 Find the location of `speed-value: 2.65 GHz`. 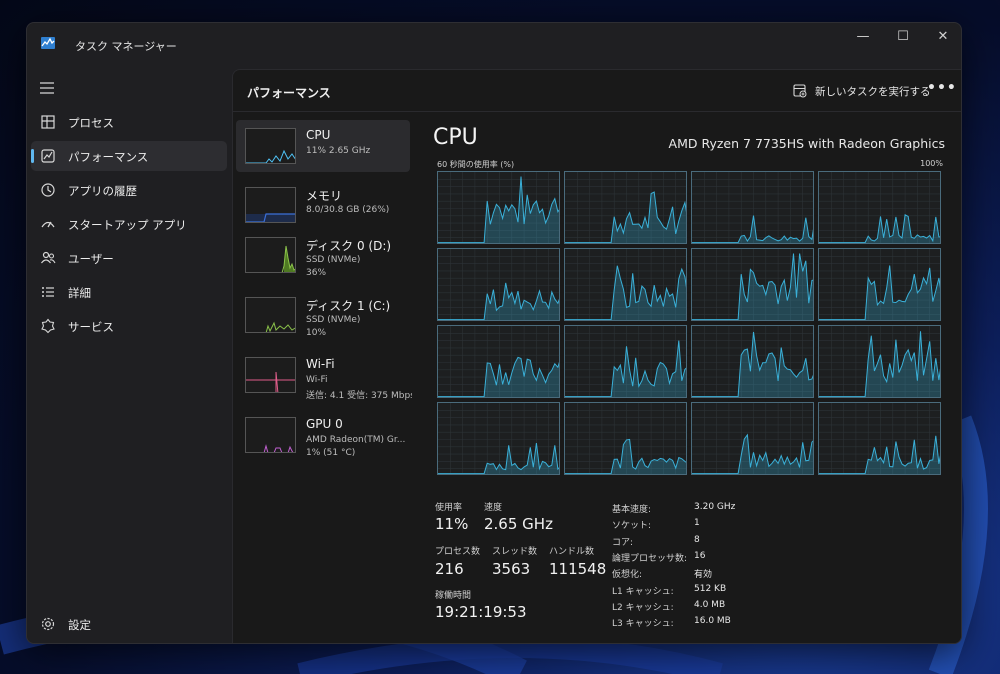

speed-value: 2.65 GHz is located at coordinates (518, 524).